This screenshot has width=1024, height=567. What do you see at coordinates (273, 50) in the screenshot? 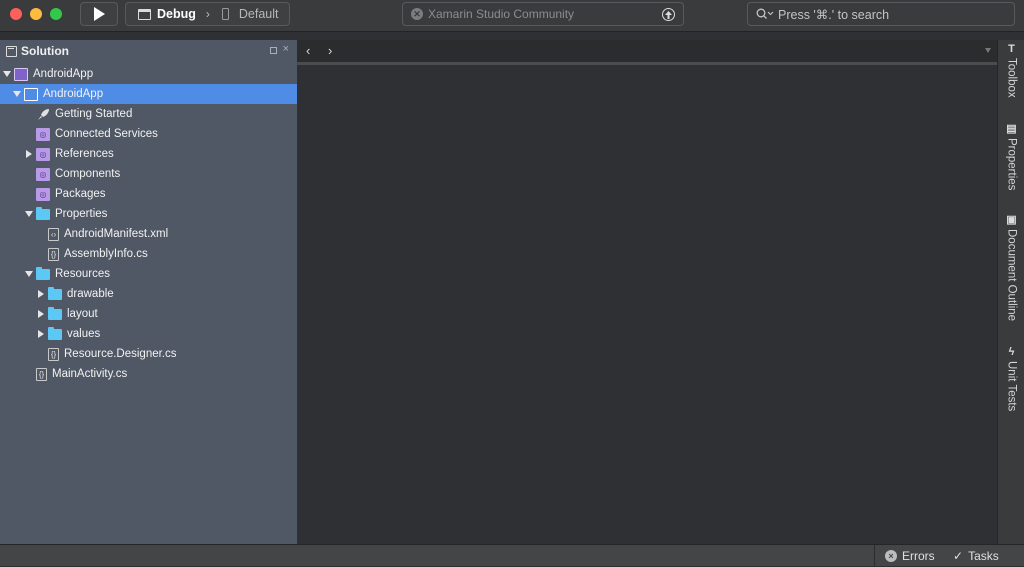
I see `dock-pin-icon` at bounding box center [273, 50].